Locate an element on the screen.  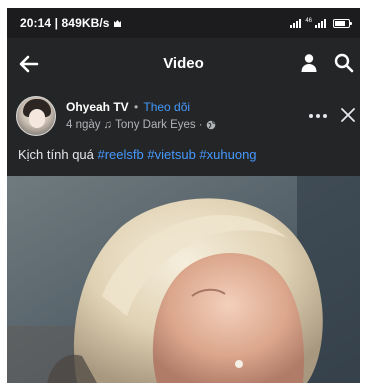
signal-icon is located at coordinates (296, 23).